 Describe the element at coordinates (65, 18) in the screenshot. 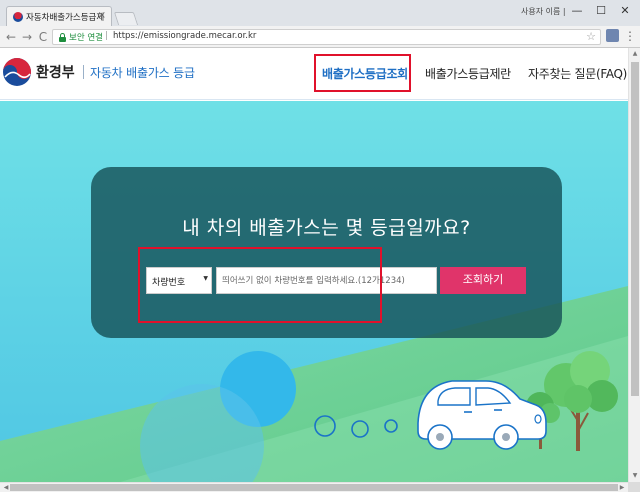

I see `tab-title: 자동차배출가스등급제` at that location.